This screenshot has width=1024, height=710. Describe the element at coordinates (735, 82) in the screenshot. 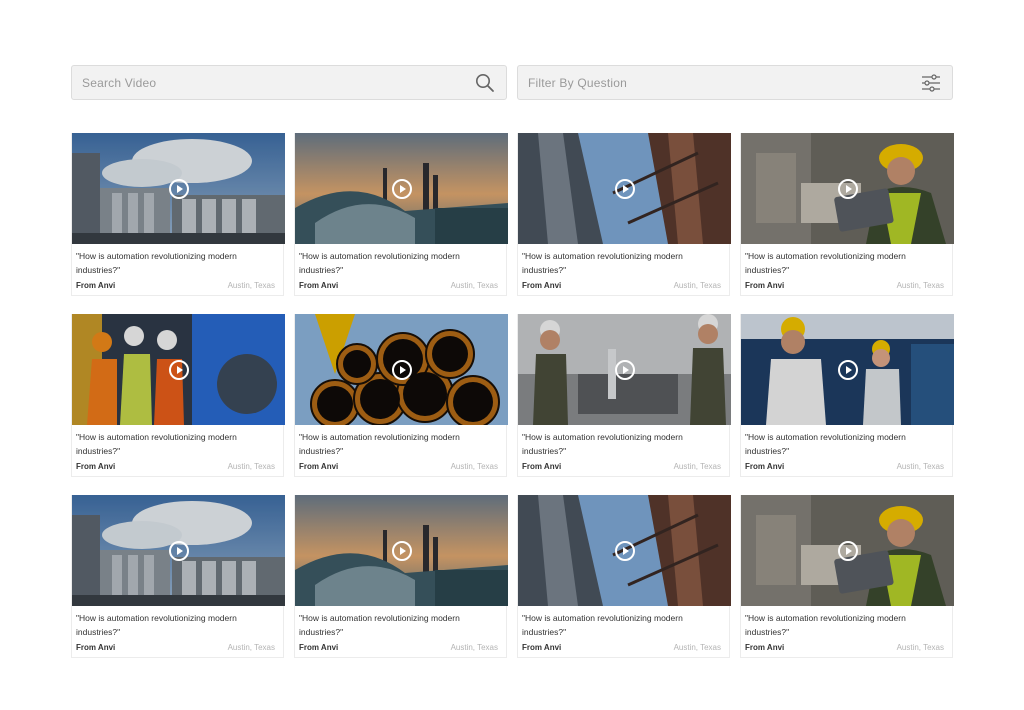

I see `filter-input: Filter By Question` at that location.